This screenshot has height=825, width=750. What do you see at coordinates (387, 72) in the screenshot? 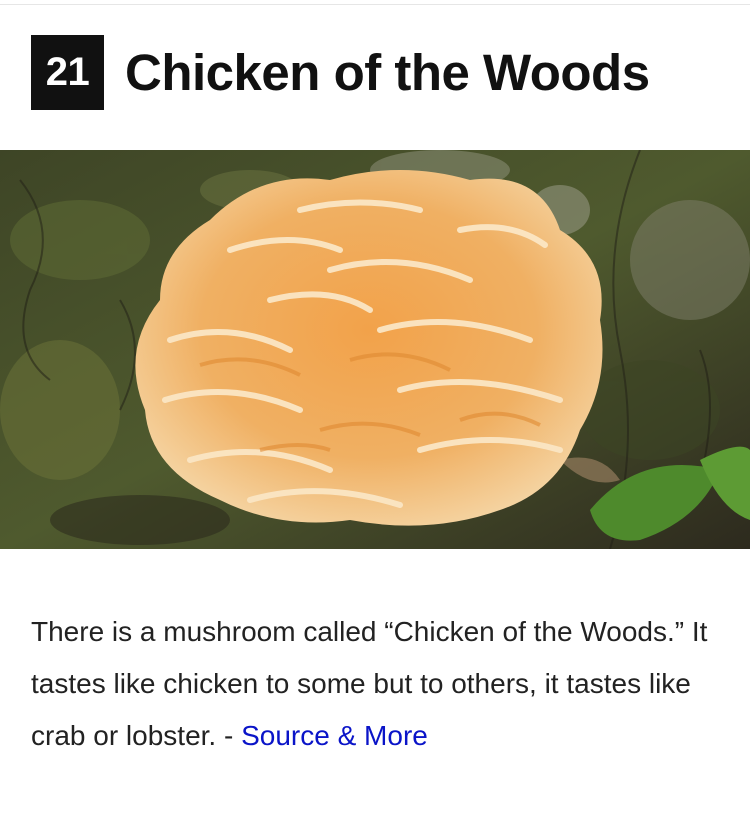
I see `item-title: Chicken of the Woods` at bounding box center [387, 72].